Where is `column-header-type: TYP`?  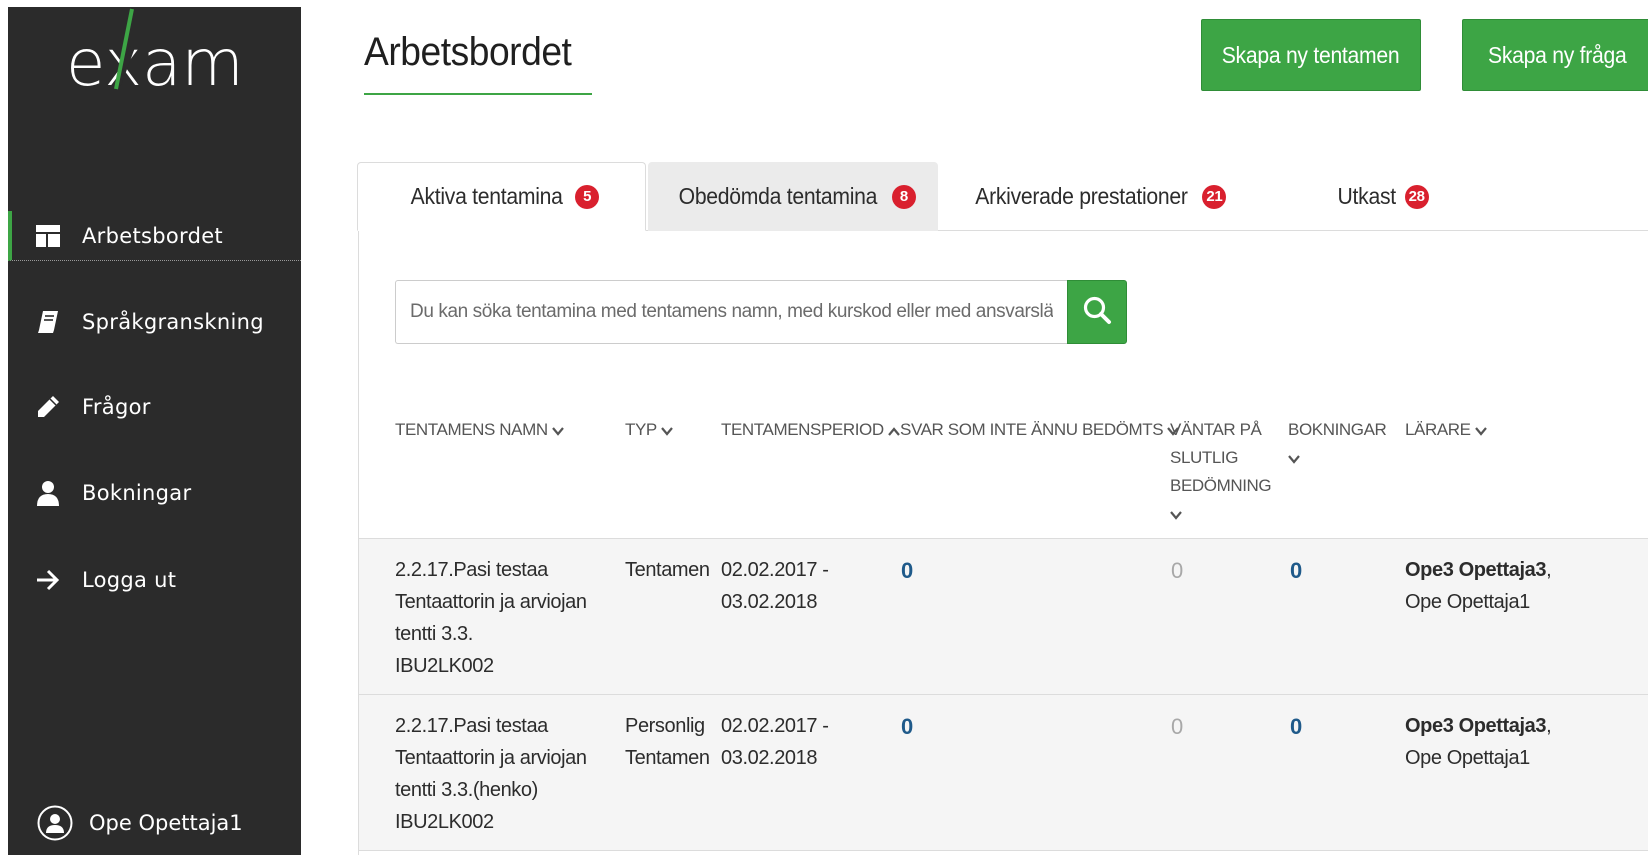 column-header-type: TYP is located at coordinates (649, 430).